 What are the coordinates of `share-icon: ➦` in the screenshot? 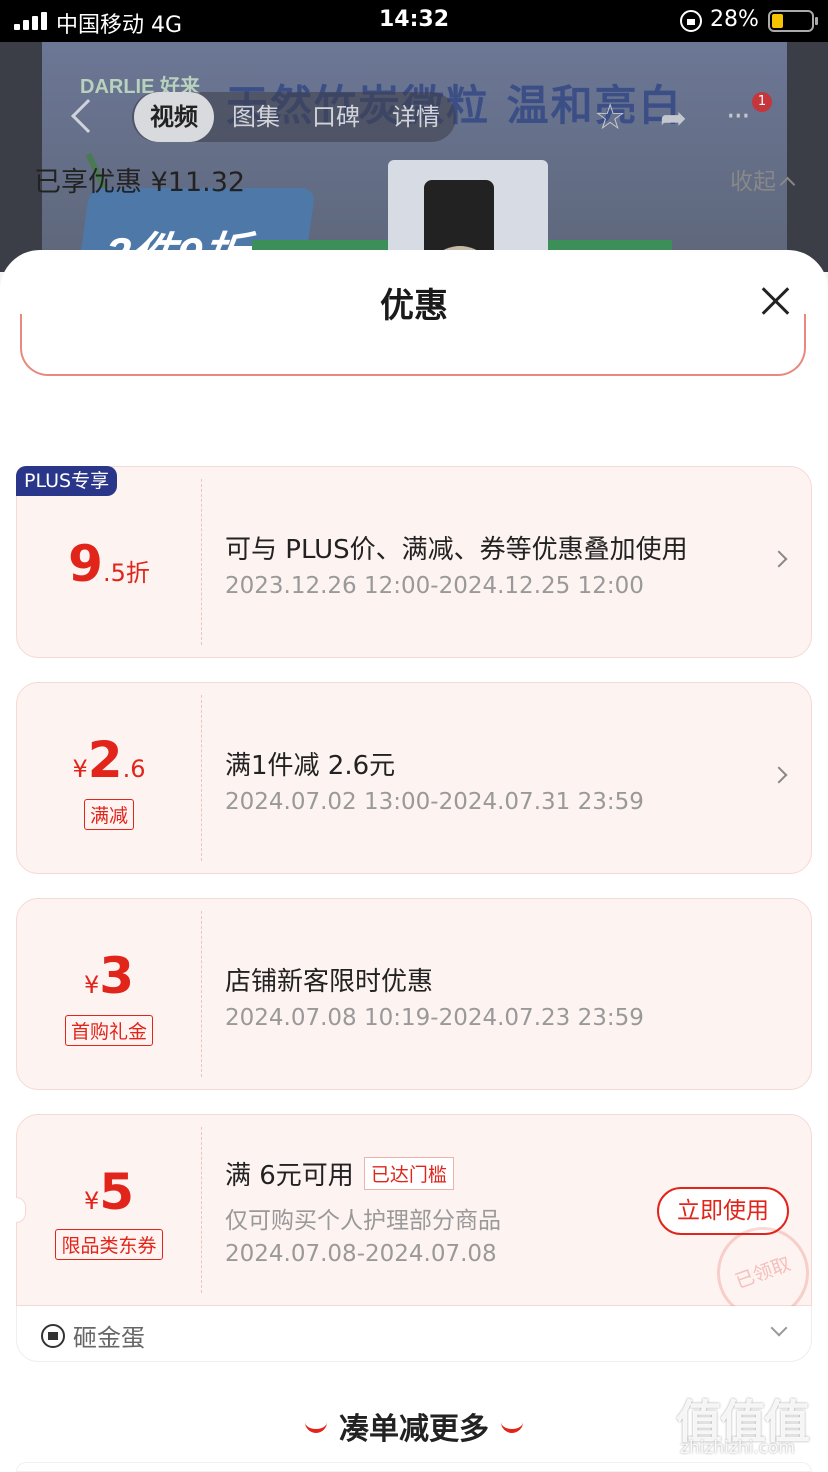 It's located at (678, 118).